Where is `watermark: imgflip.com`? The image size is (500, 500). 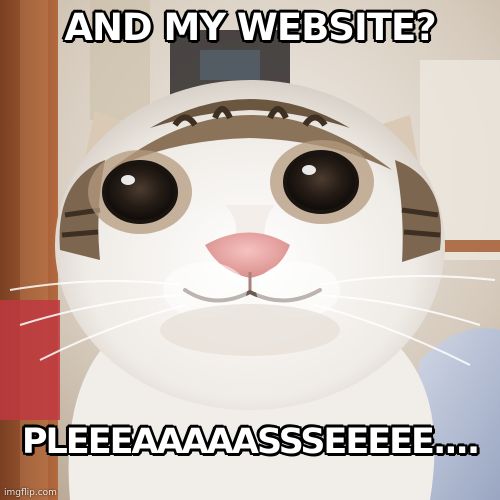
watermark: imgflip.com is located at coordinates (30, 493).